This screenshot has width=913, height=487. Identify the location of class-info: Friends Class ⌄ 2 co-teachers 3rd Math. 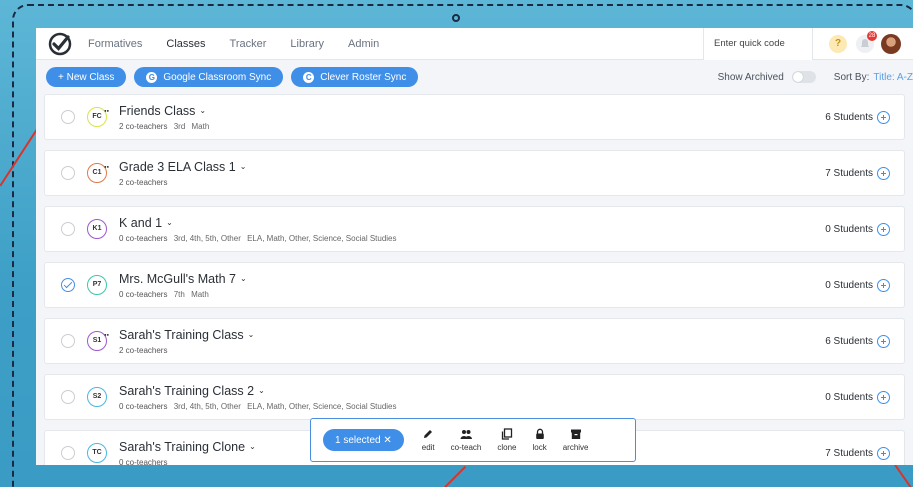
(164, 117).